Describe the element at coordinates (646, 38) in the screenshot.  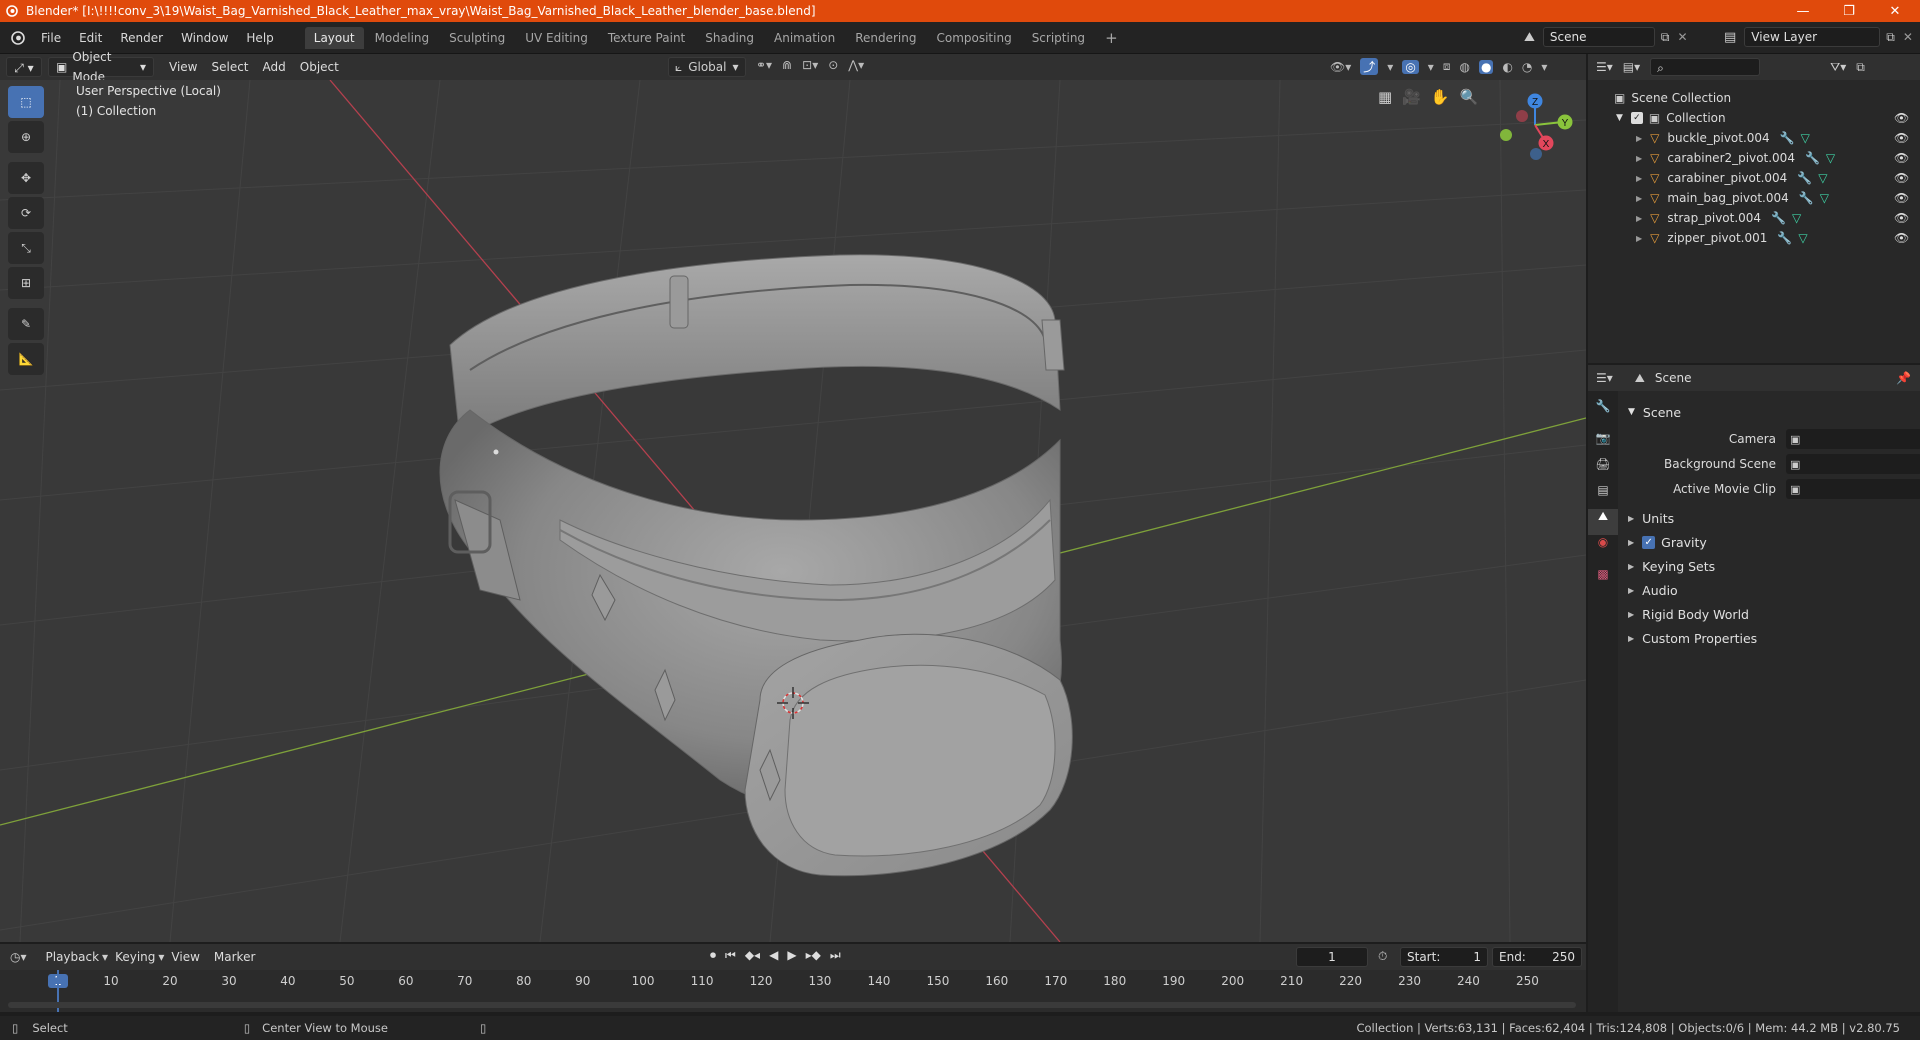
I see `tab-texture-paint: Texture Paint` at that location.